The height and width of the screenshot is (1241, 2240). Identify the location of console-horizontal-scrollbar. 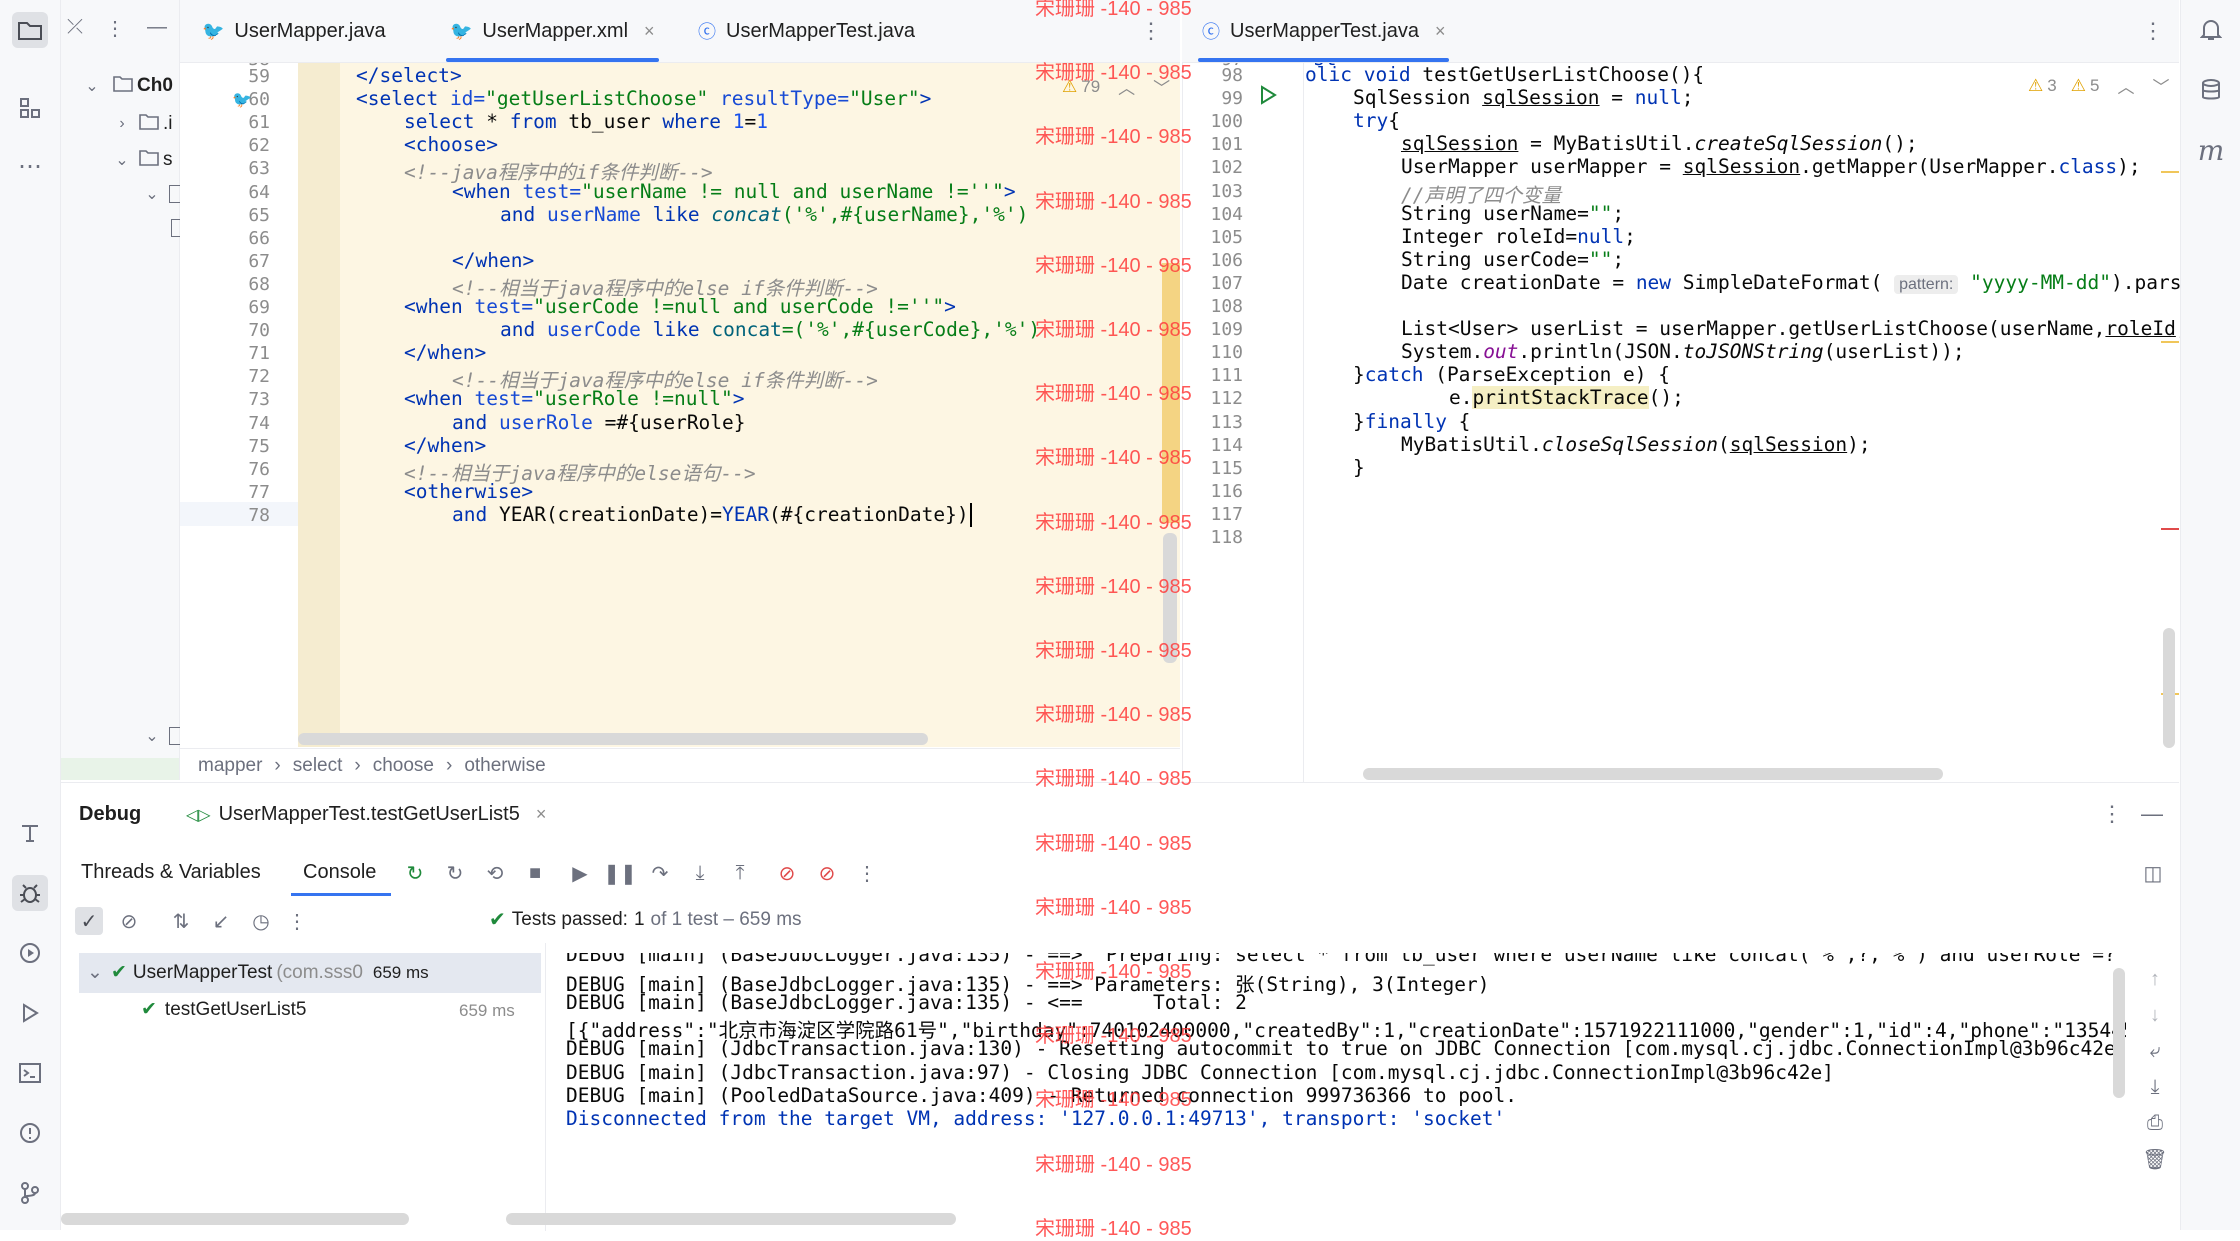
(731, 1219).